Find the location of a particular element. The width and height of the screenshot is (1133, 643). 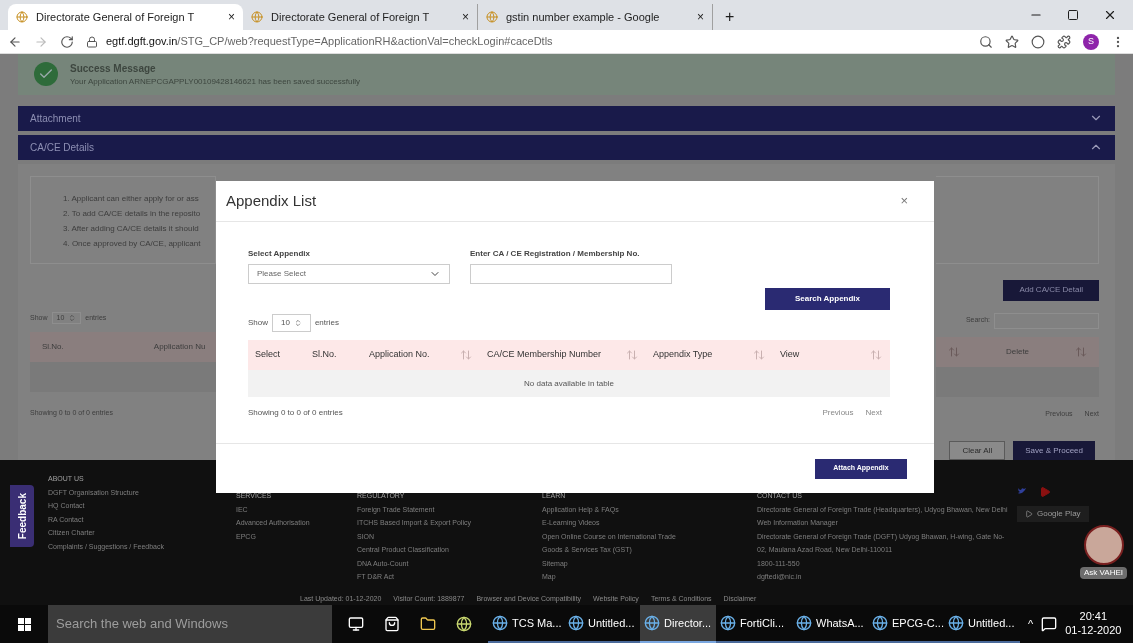

check-icon is located at coordinates (46, 74).